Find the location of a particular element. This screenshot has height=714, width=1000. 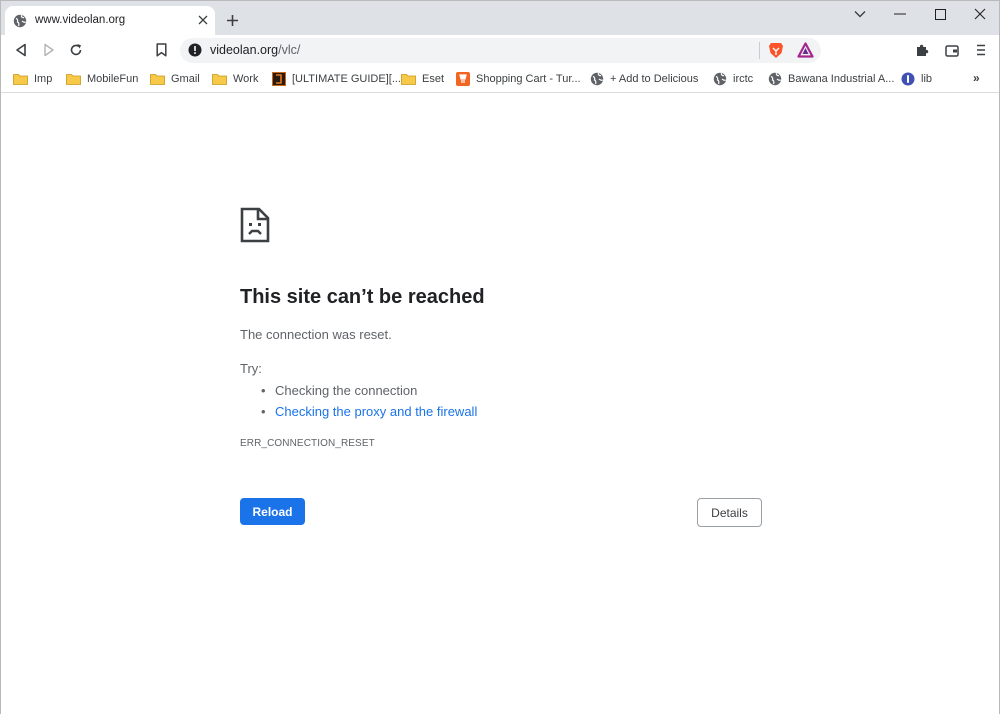

brave-rewards-icon is located at coordinates (805, 50).